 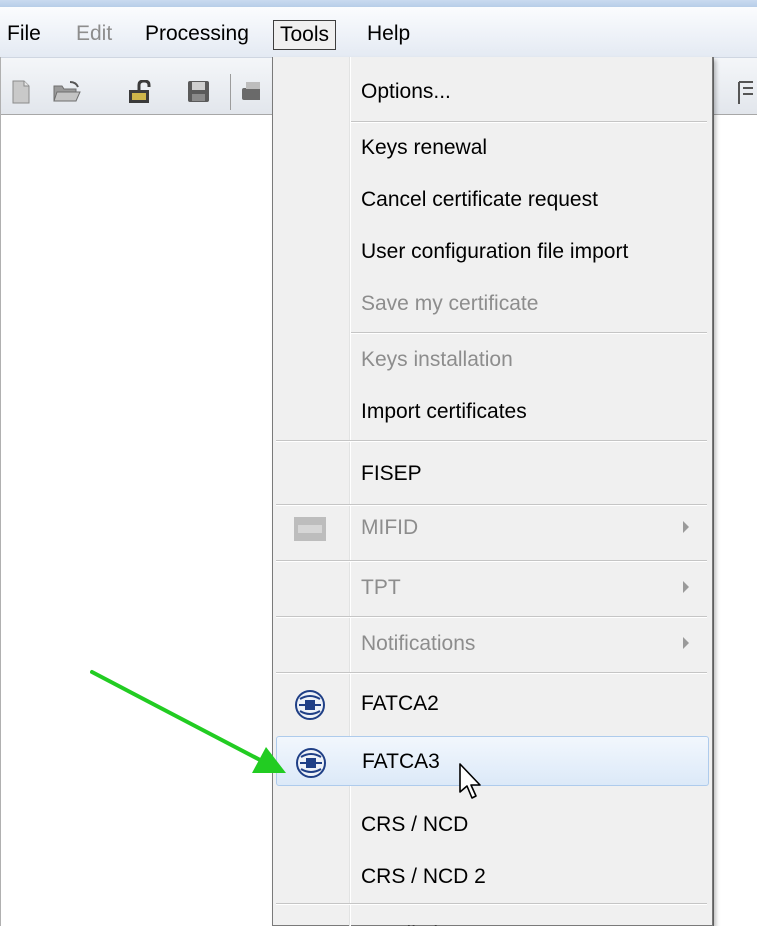 I want to click on menu-item-label: User configuration file import, so click(x=495, y=251).